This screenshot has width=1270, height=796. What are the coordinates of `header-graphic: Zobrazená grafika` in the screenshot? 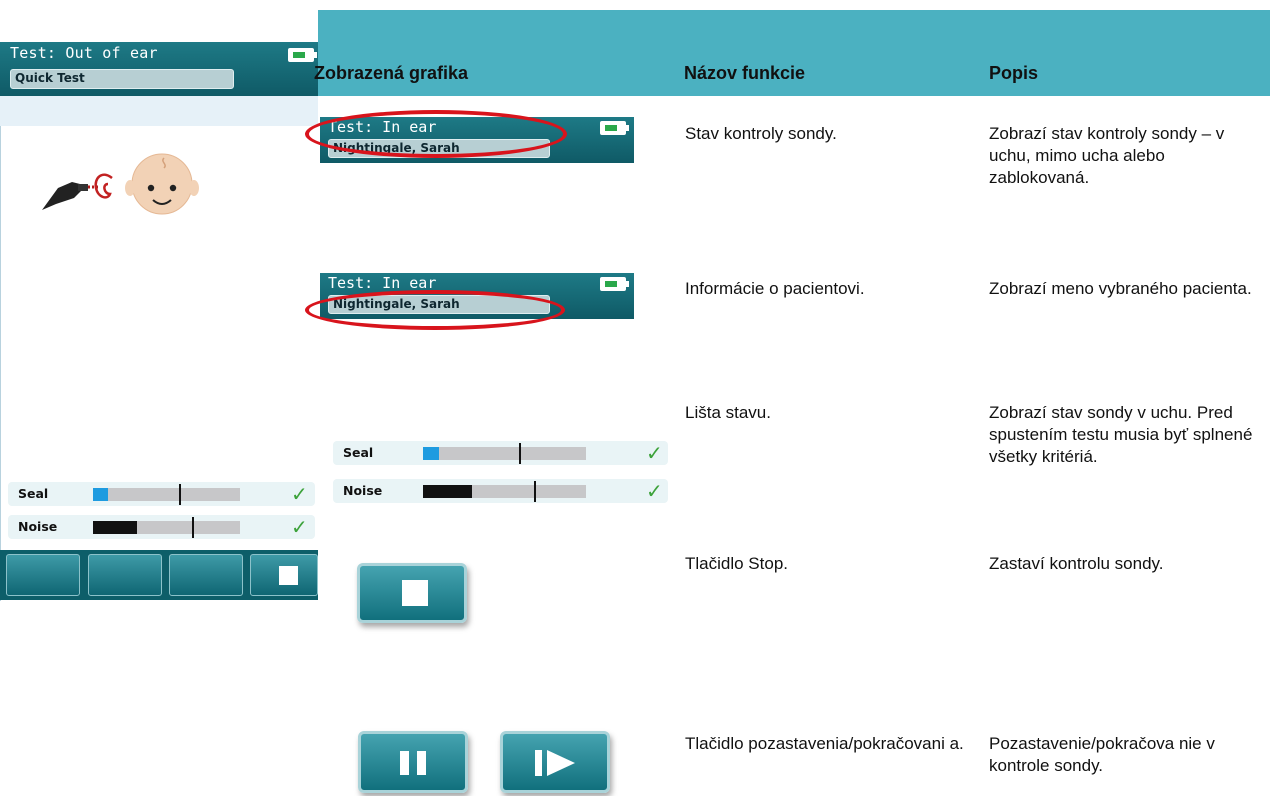 It's located at (391, 73).